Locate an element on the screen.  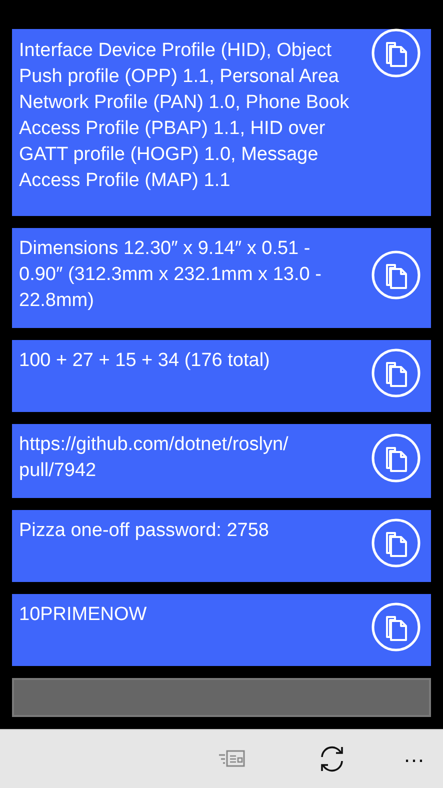
clip-text: https://github.com/dotnet/roslyn/ pull/7942 is located at coordinates (154, 458).